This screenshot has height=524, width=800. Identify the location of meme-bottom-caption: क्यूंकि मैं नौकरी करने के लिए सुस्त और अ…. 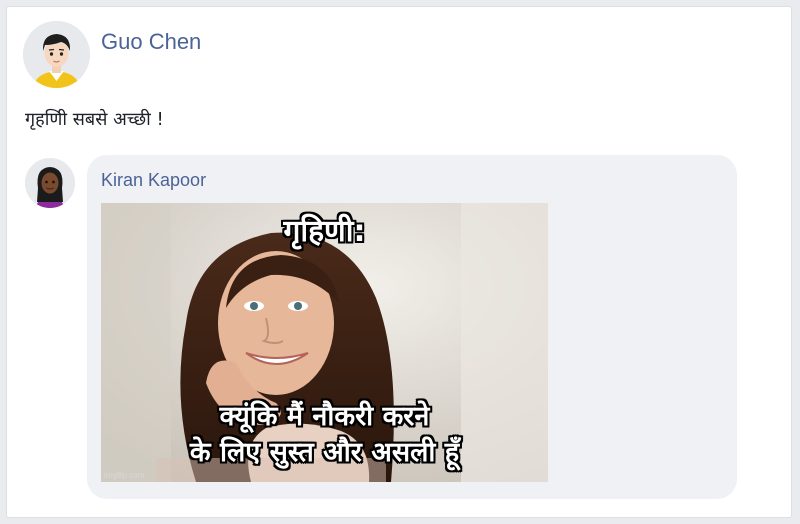
(324, 435).